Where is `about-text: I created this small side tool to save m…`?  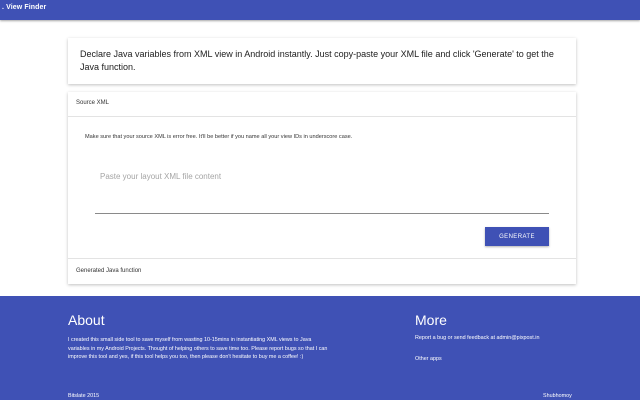 about-text: I created this small side tool to save m… is located at coordinates (198, 348).